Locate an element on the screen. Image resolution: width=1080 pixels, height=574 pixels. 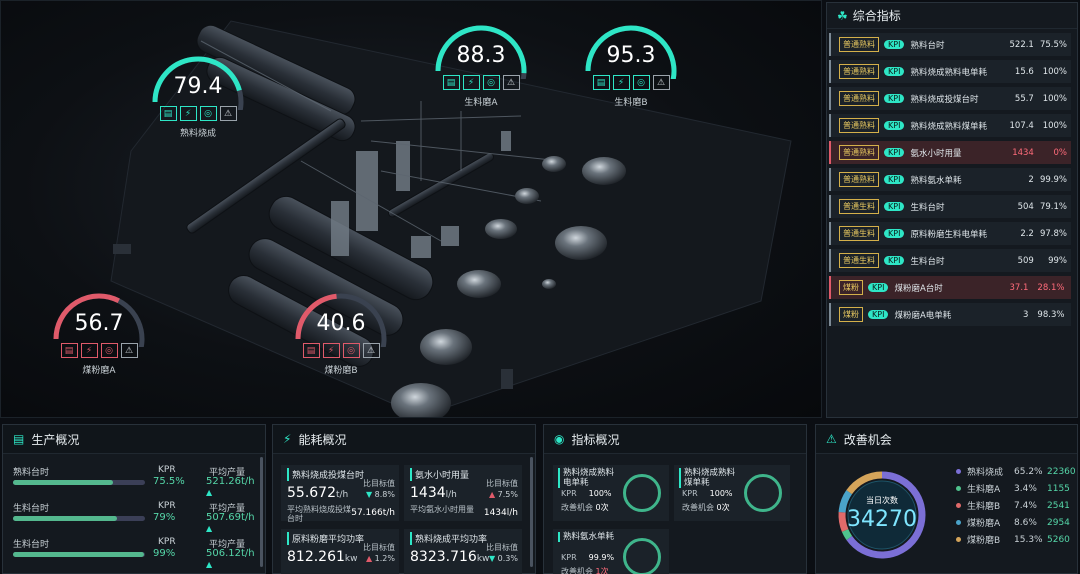
index-cell: 熟料氨水单耗 KPR 99.9% 改善机会 1次 is located at coordinates (611, 551).